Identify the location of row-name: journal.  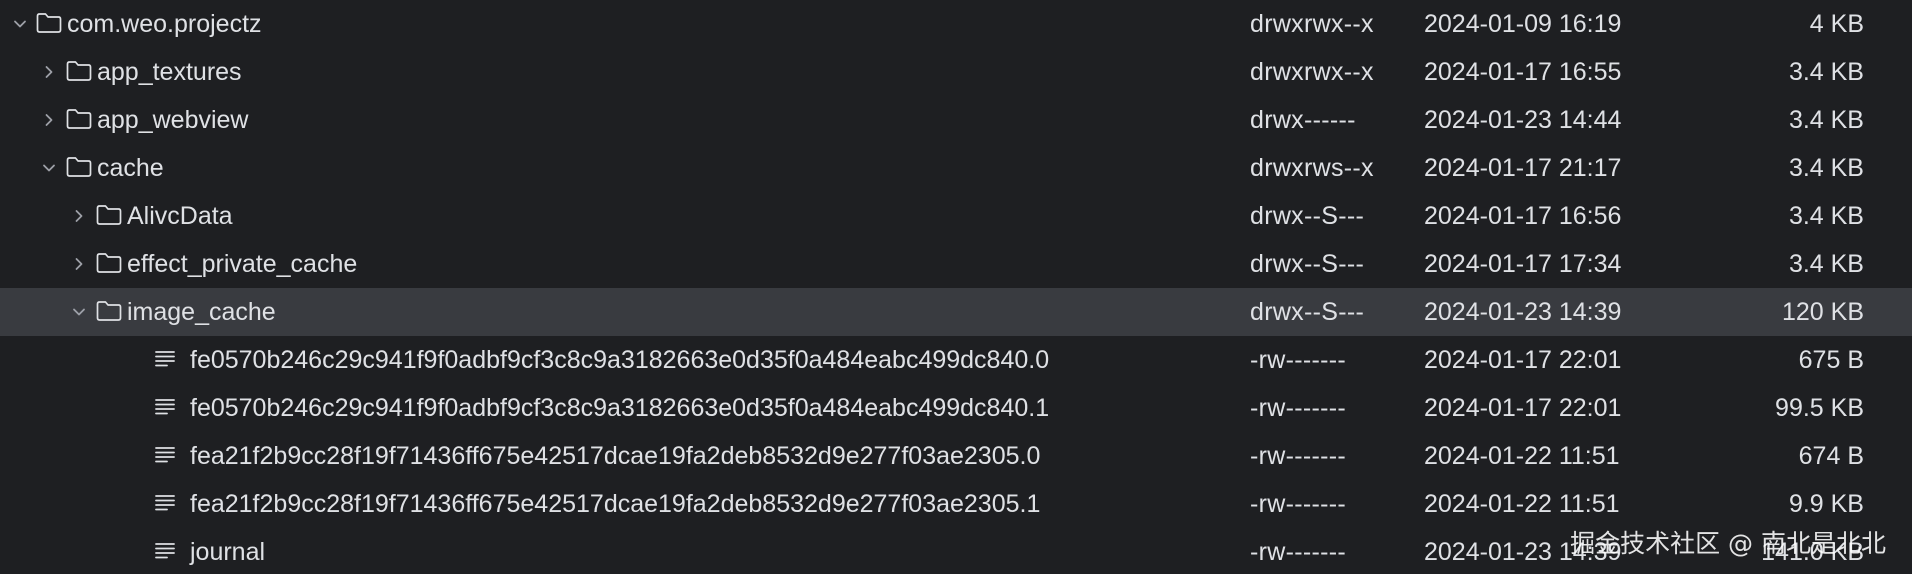
(228, 552).